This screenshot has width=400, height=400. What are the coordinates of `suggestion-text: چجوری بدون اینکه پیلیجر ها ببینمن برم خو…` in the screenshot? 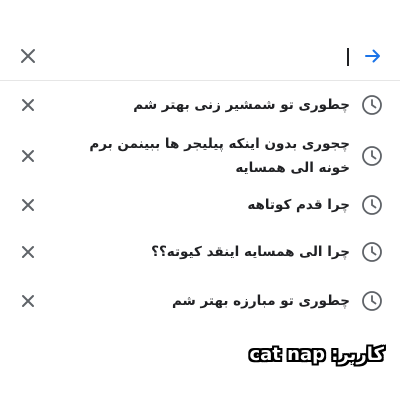 It's located at (219, 156).